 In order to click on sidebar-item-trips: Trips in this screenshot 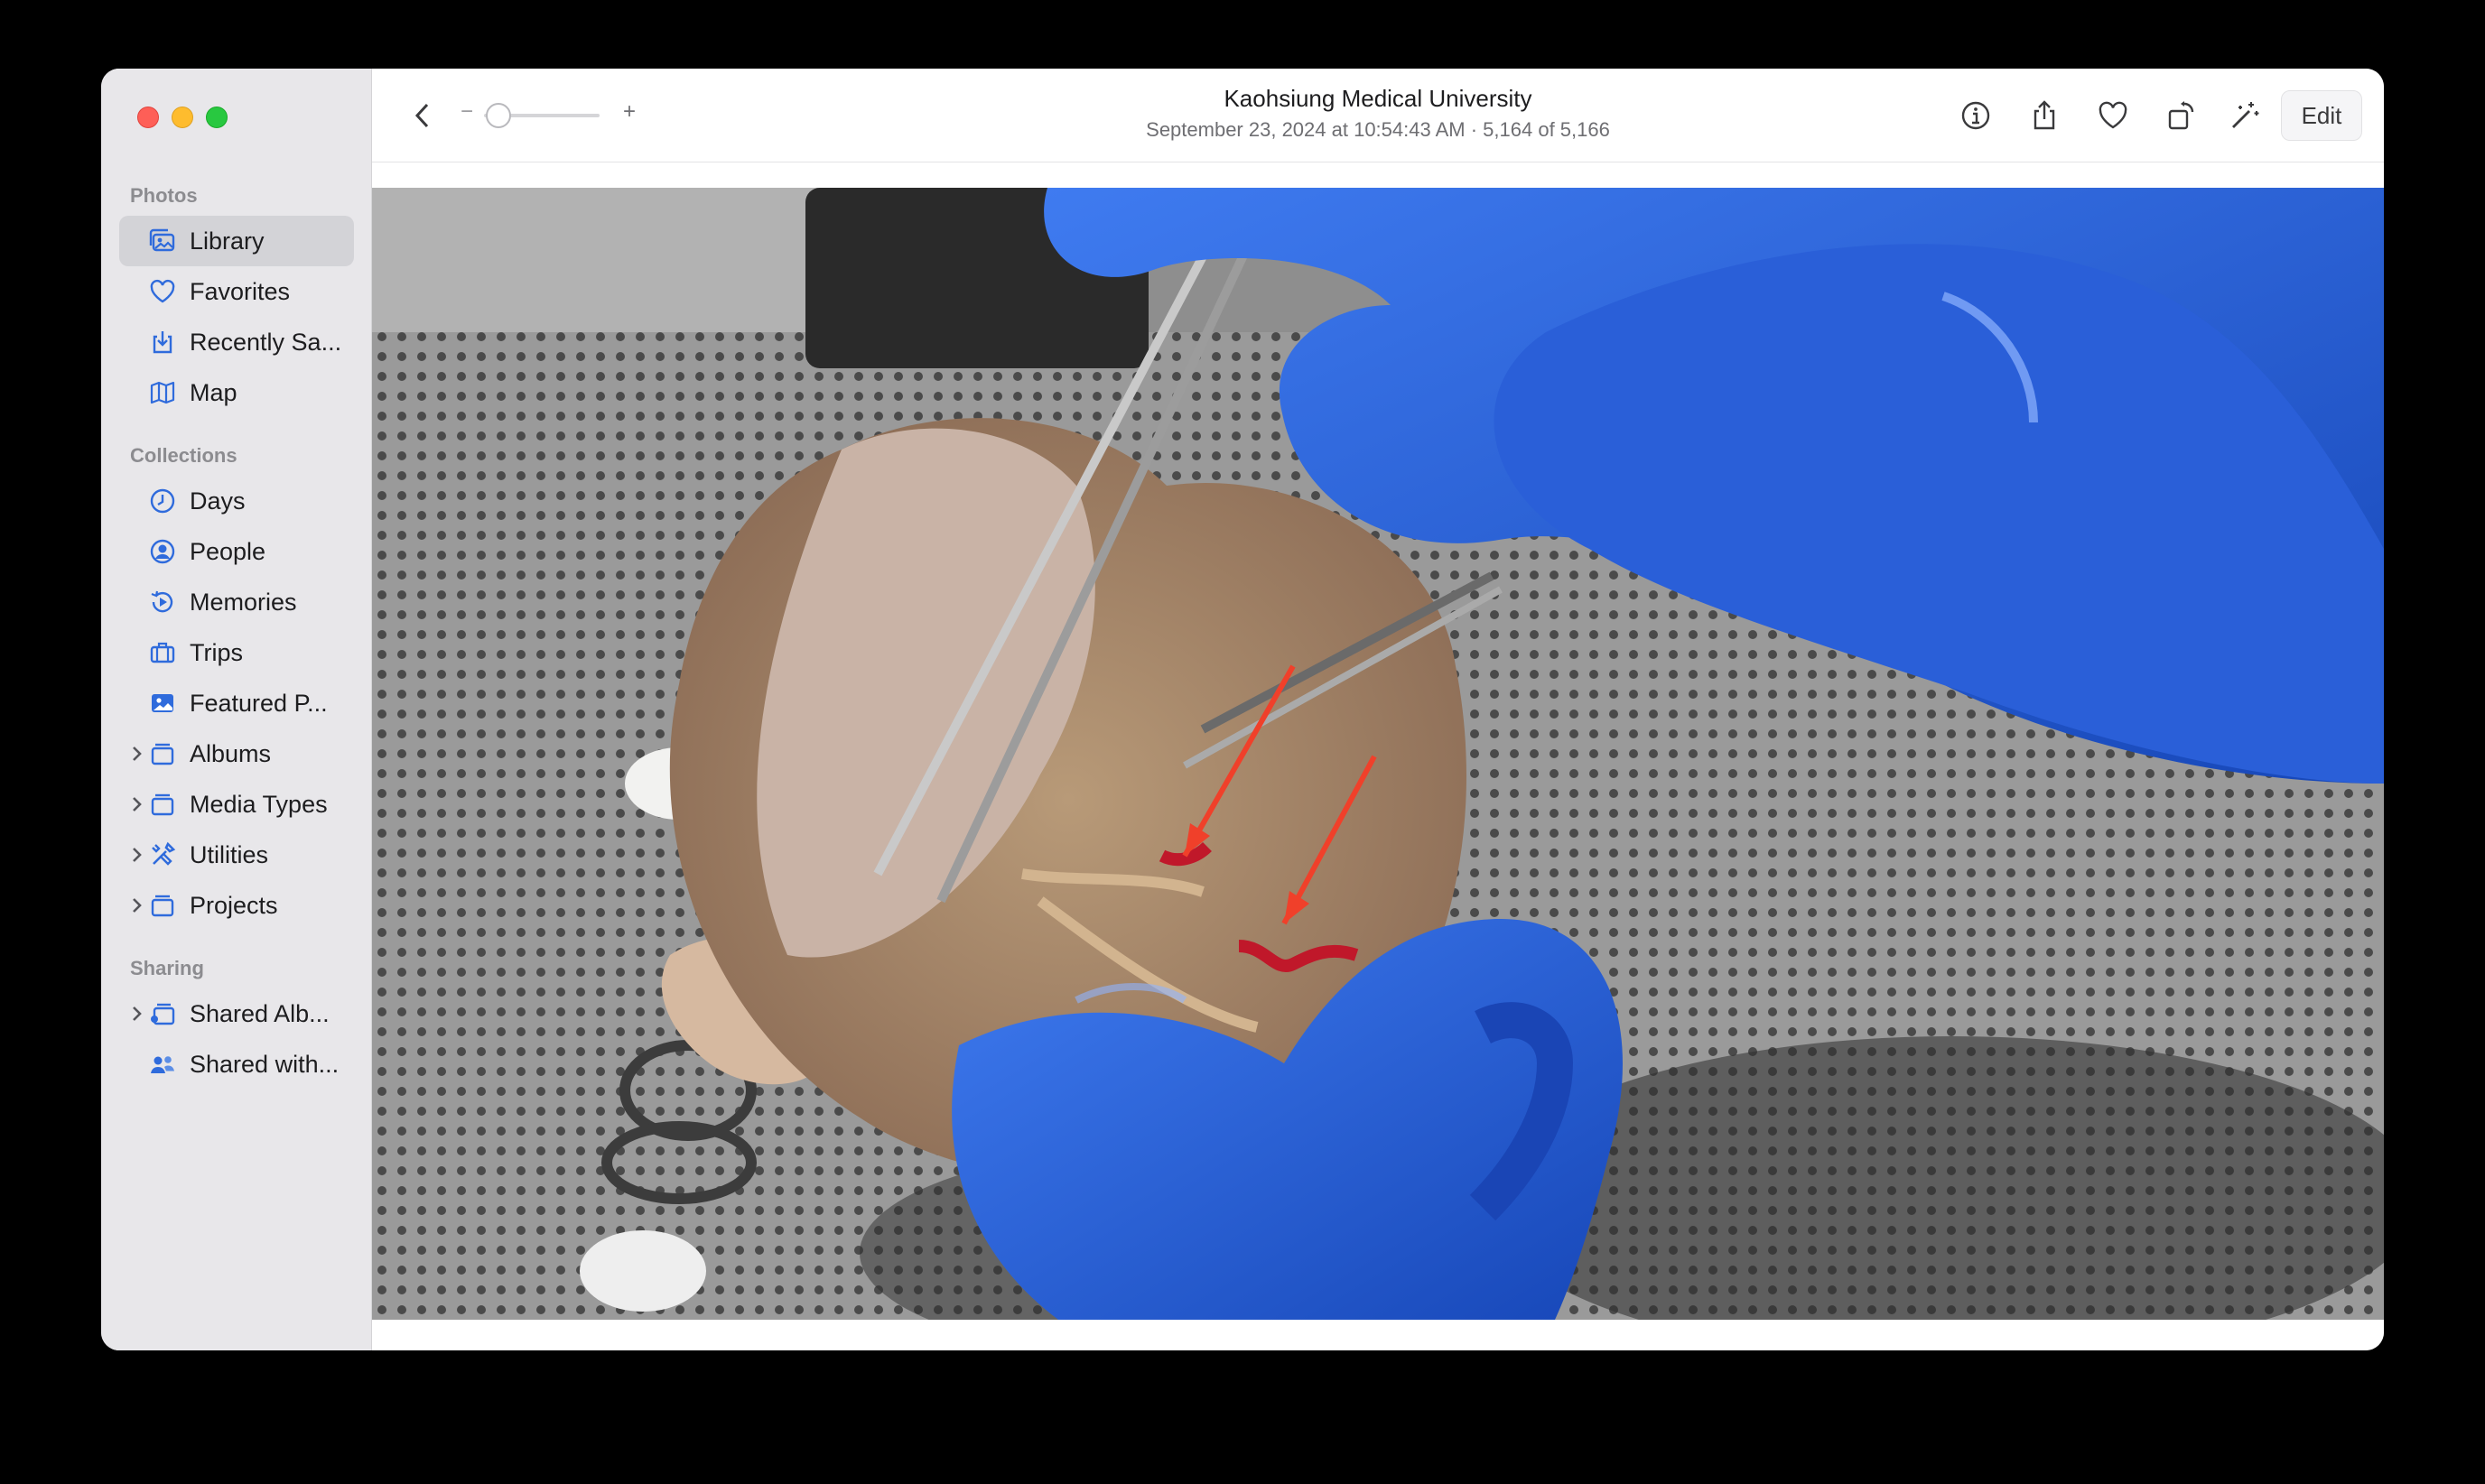, I will do `click(236, 652)`.